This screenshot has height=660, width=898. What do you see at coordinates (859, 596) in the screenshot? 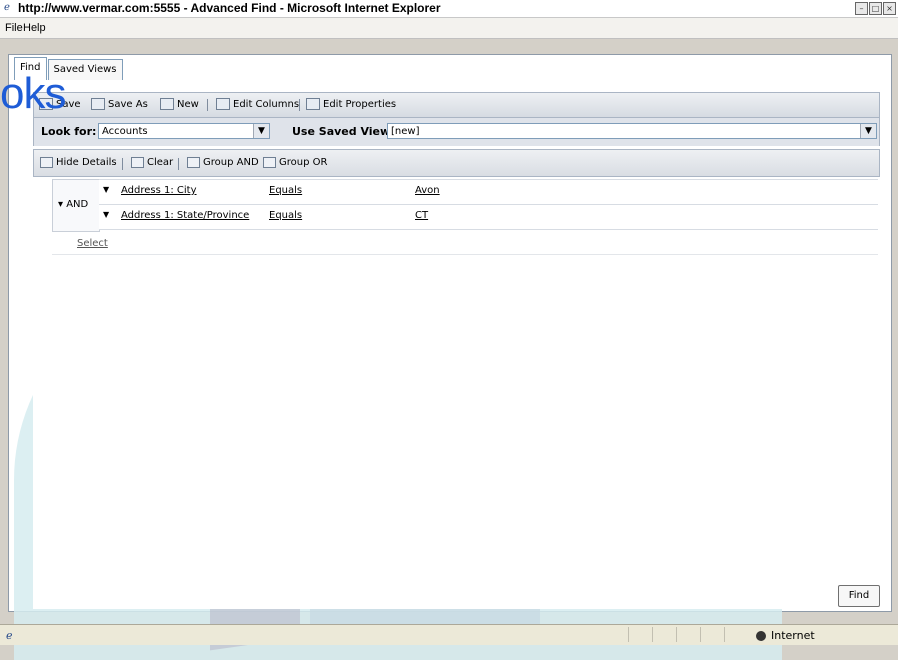
I see `find-button: Find` at bounding box center [859, 596].